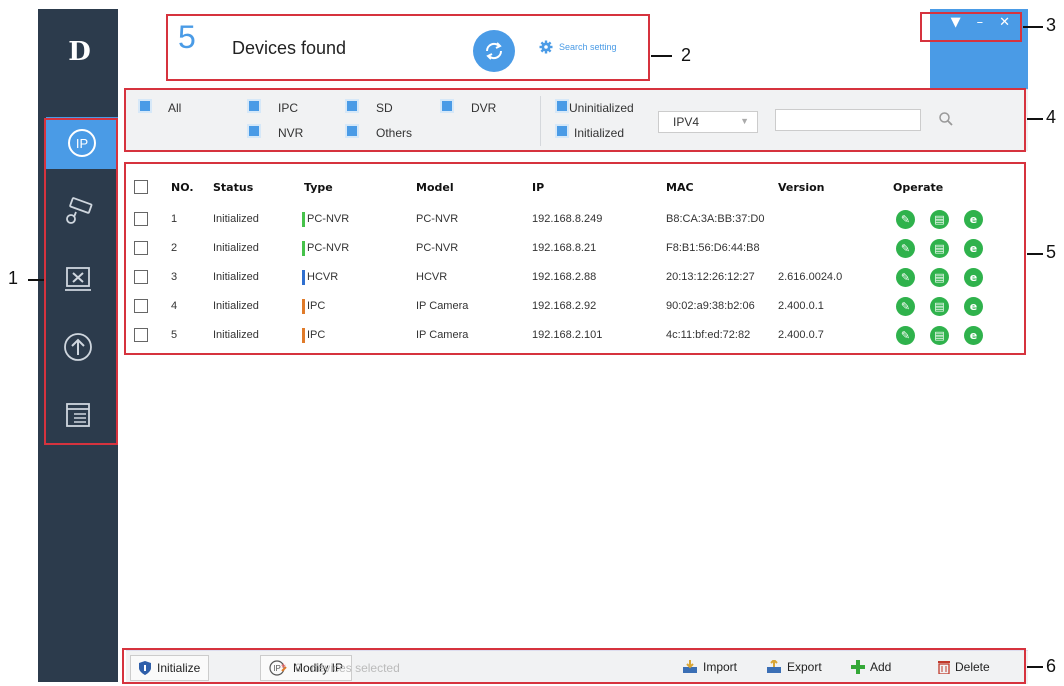 Image resolution: width=1064 pixels, height=686 pixels. Describe the element at coordinates (918, 187) in the screenshot. I see `col-operate: Operate` at that location.